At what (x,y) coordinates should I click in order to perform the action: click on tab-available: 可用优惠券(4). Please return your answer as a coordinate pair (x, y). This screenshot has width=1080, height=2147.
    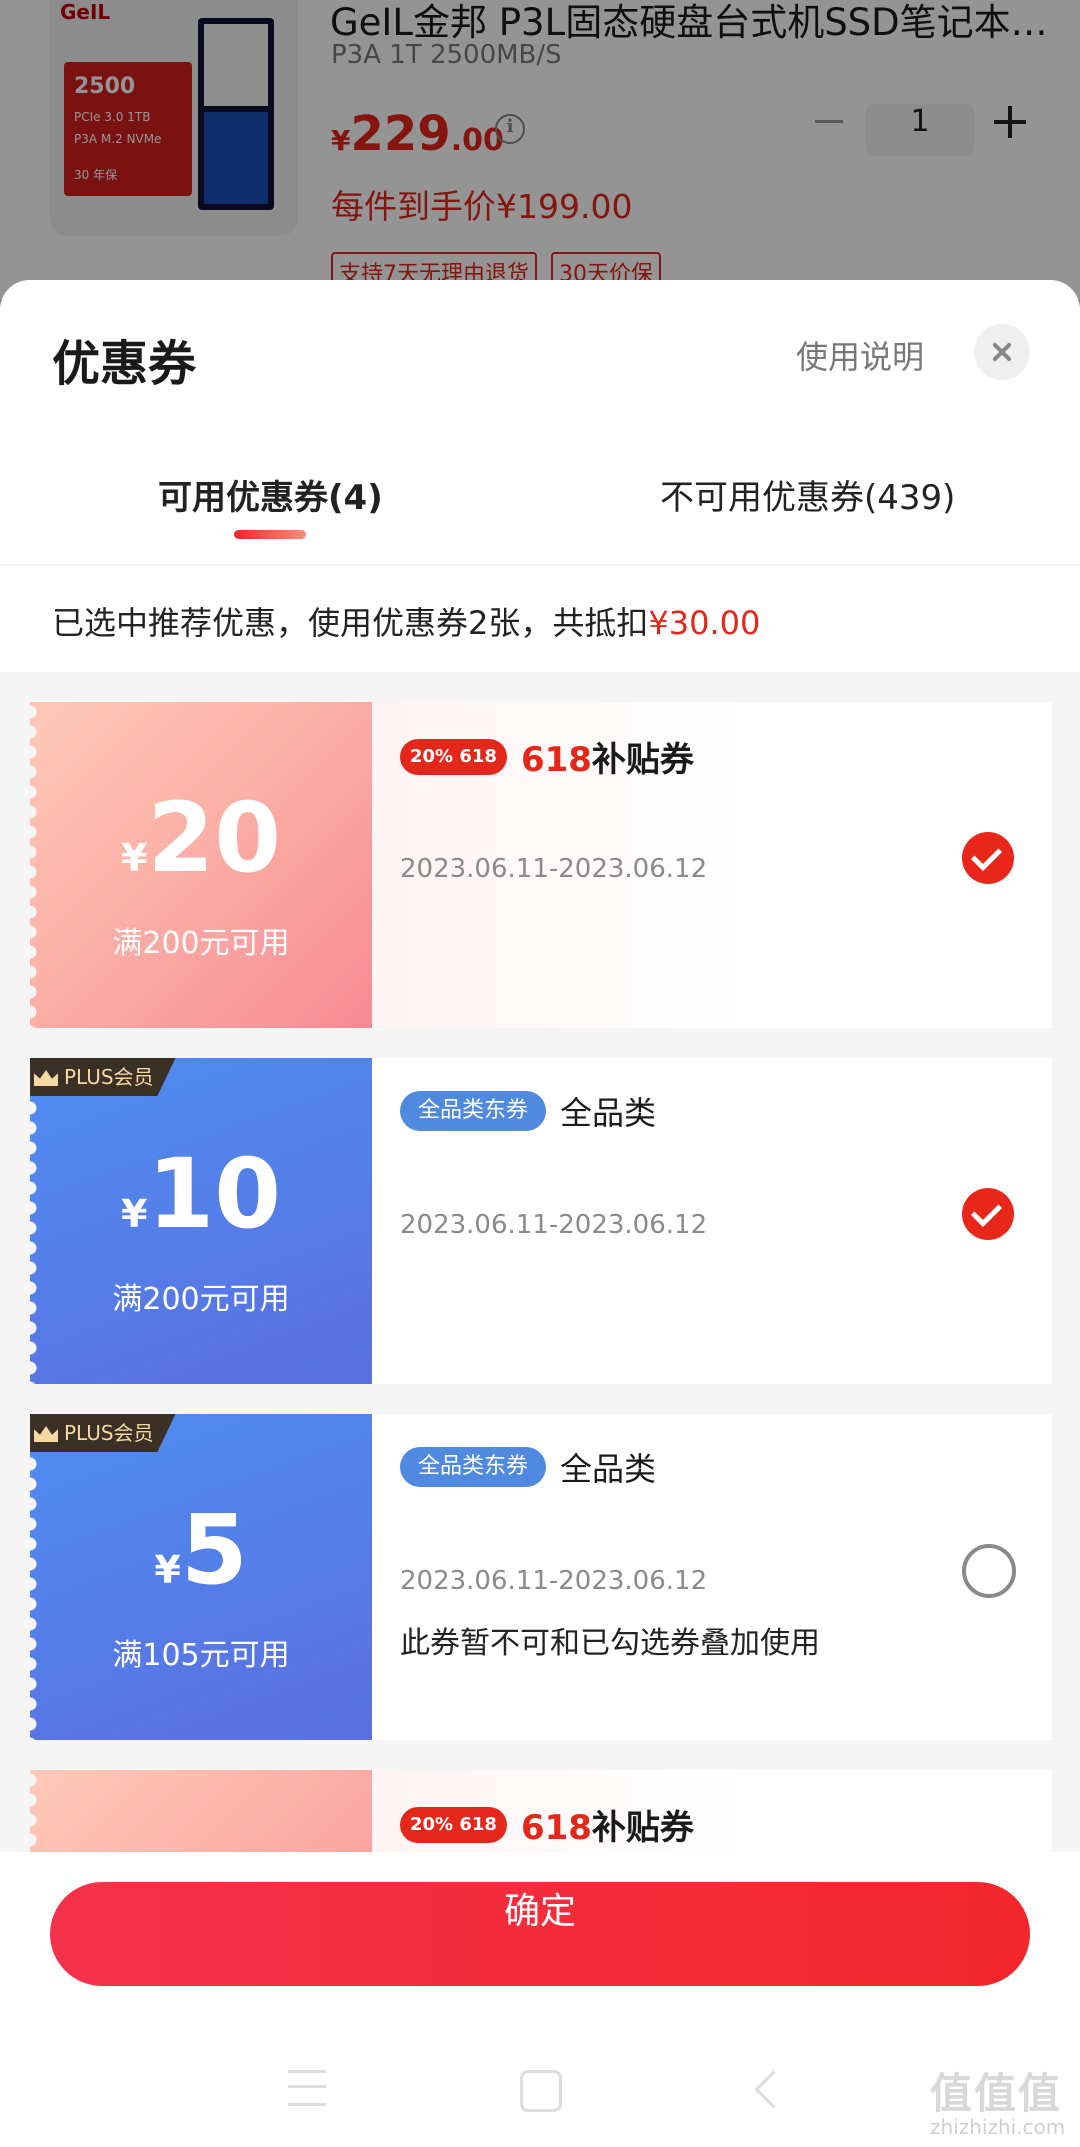
    Looking at the image, I should click on (270, 494).